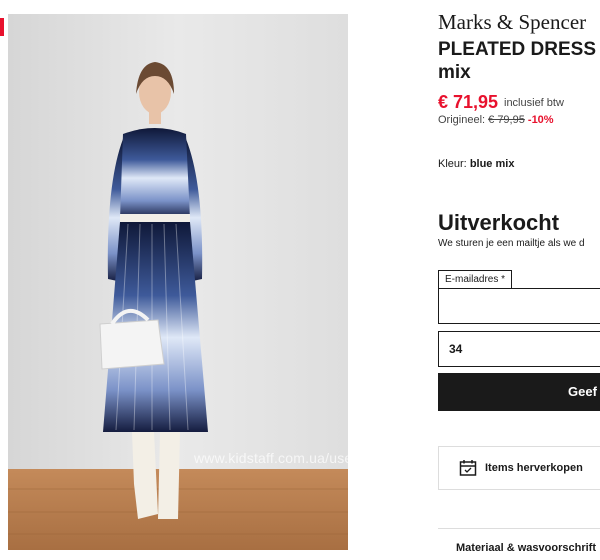 The height and width of the screenshot is (560, 600). Describe the element at coordinates (271, 458) in the screenshot. I see `watermark-text: www.kidstaff.com.ua/user-159220.html` at that location.